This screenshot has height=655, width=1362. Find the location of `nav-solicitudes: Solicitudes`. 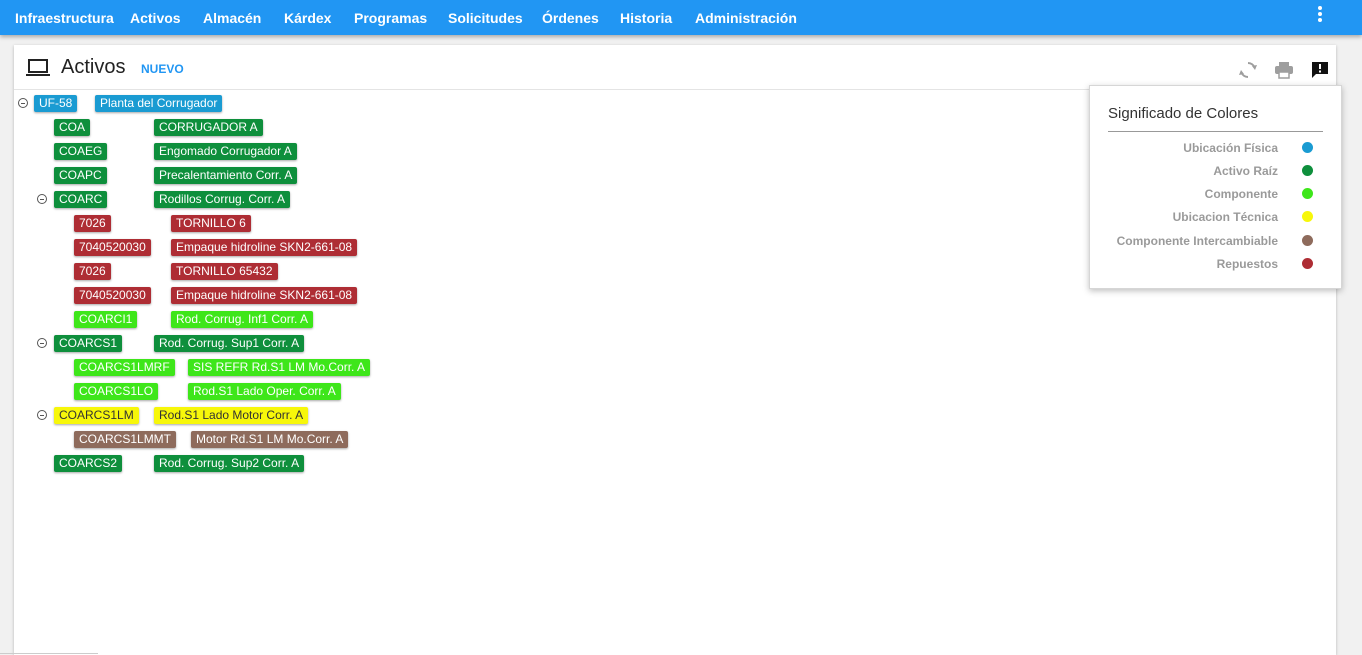

nav-solicitudes: Solicitudes is located at coordinates (485, 18).